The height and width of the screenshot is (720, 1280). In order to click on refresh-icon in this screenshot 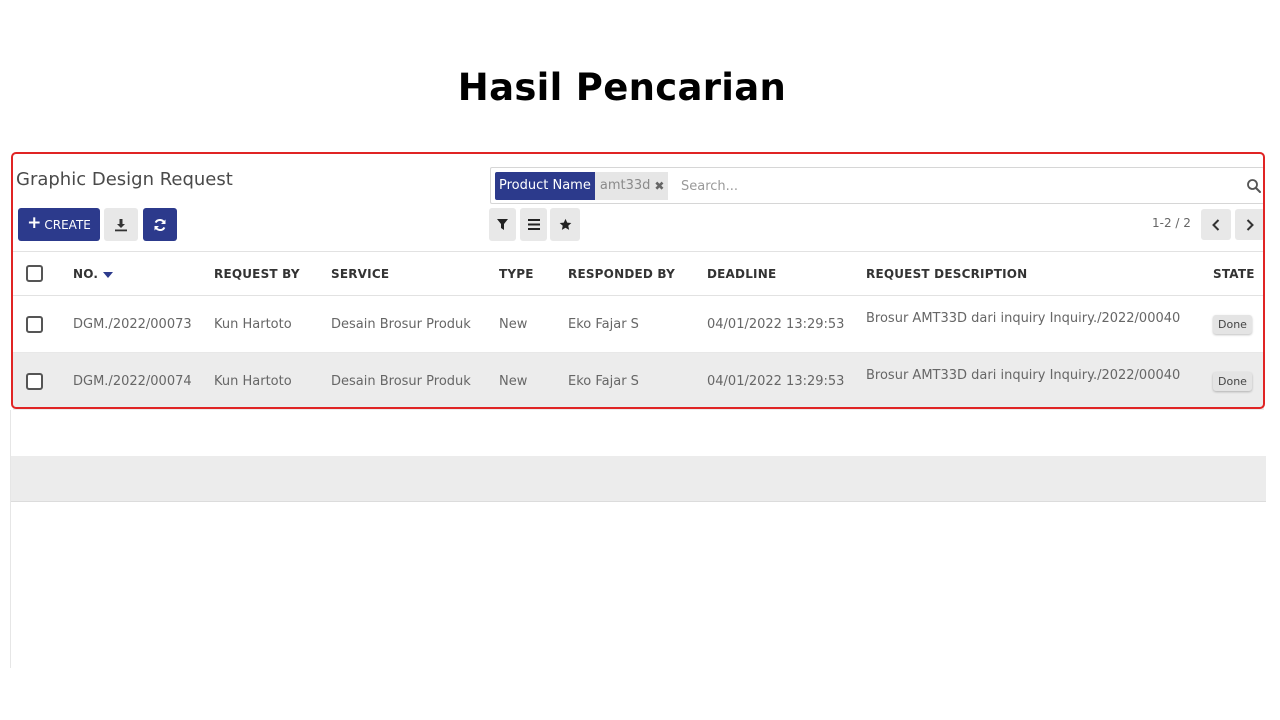, I will do `click(160, 224)`.